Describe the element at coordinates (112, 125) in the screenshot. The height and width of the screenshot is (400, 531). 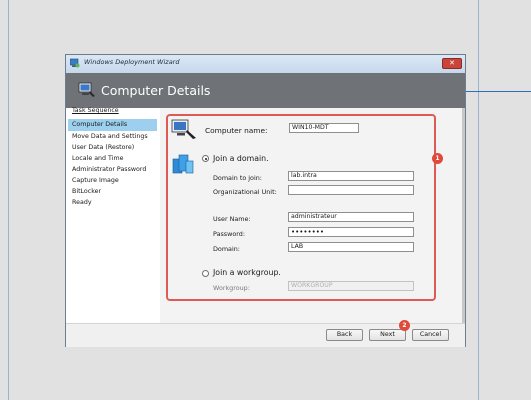
I see `sidebar-item-computer-details: Computer Details` at that location.